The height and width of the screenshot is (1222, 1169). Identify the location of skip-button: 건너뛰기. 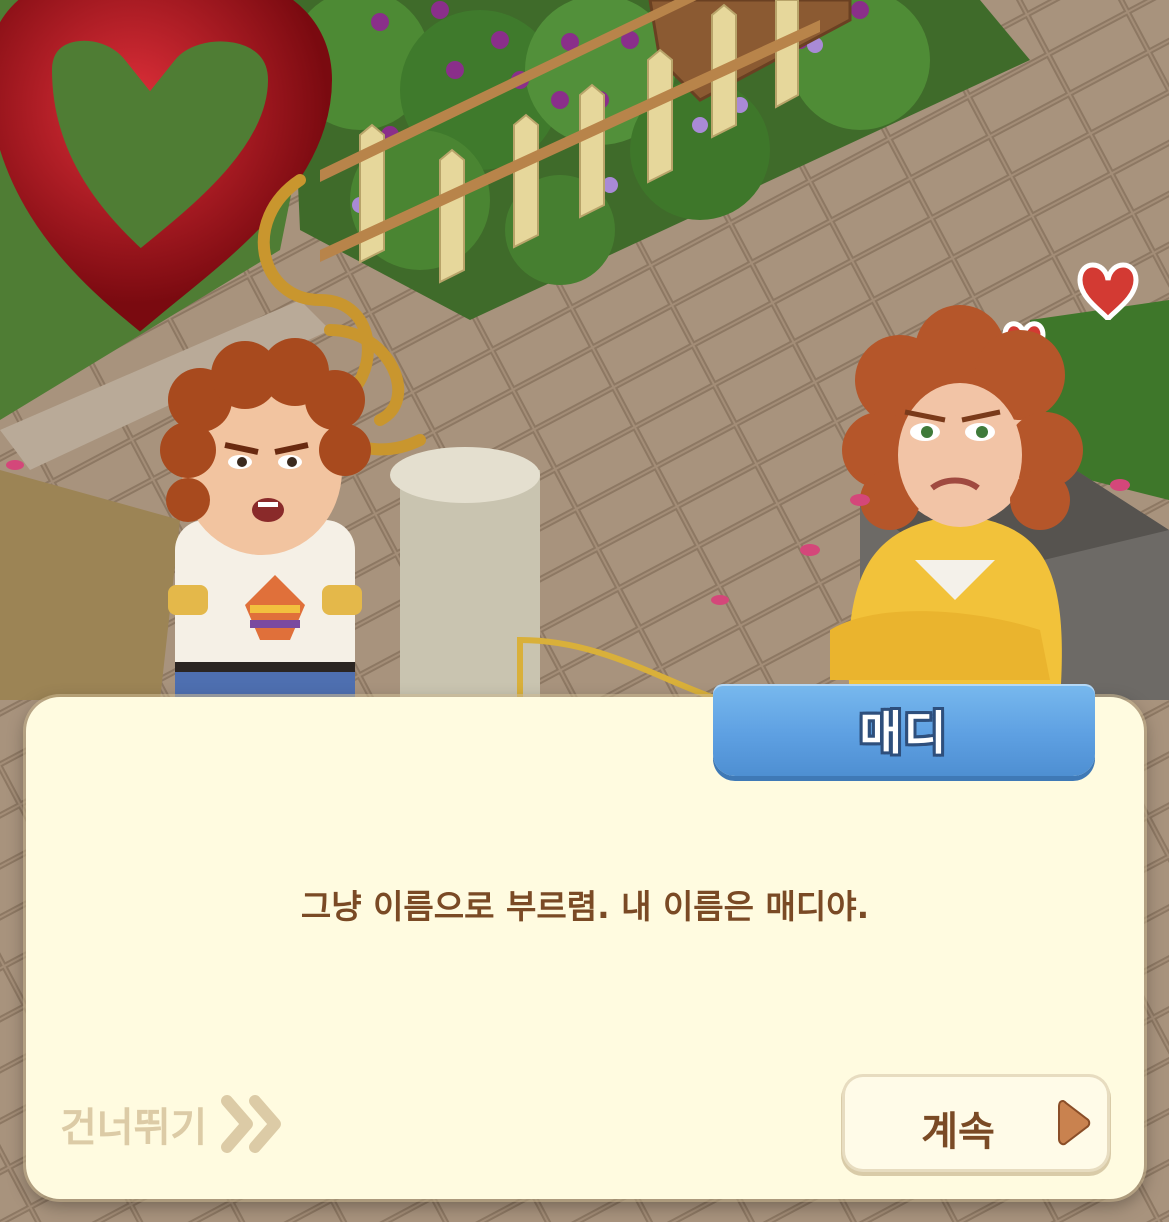
(173, 1124).